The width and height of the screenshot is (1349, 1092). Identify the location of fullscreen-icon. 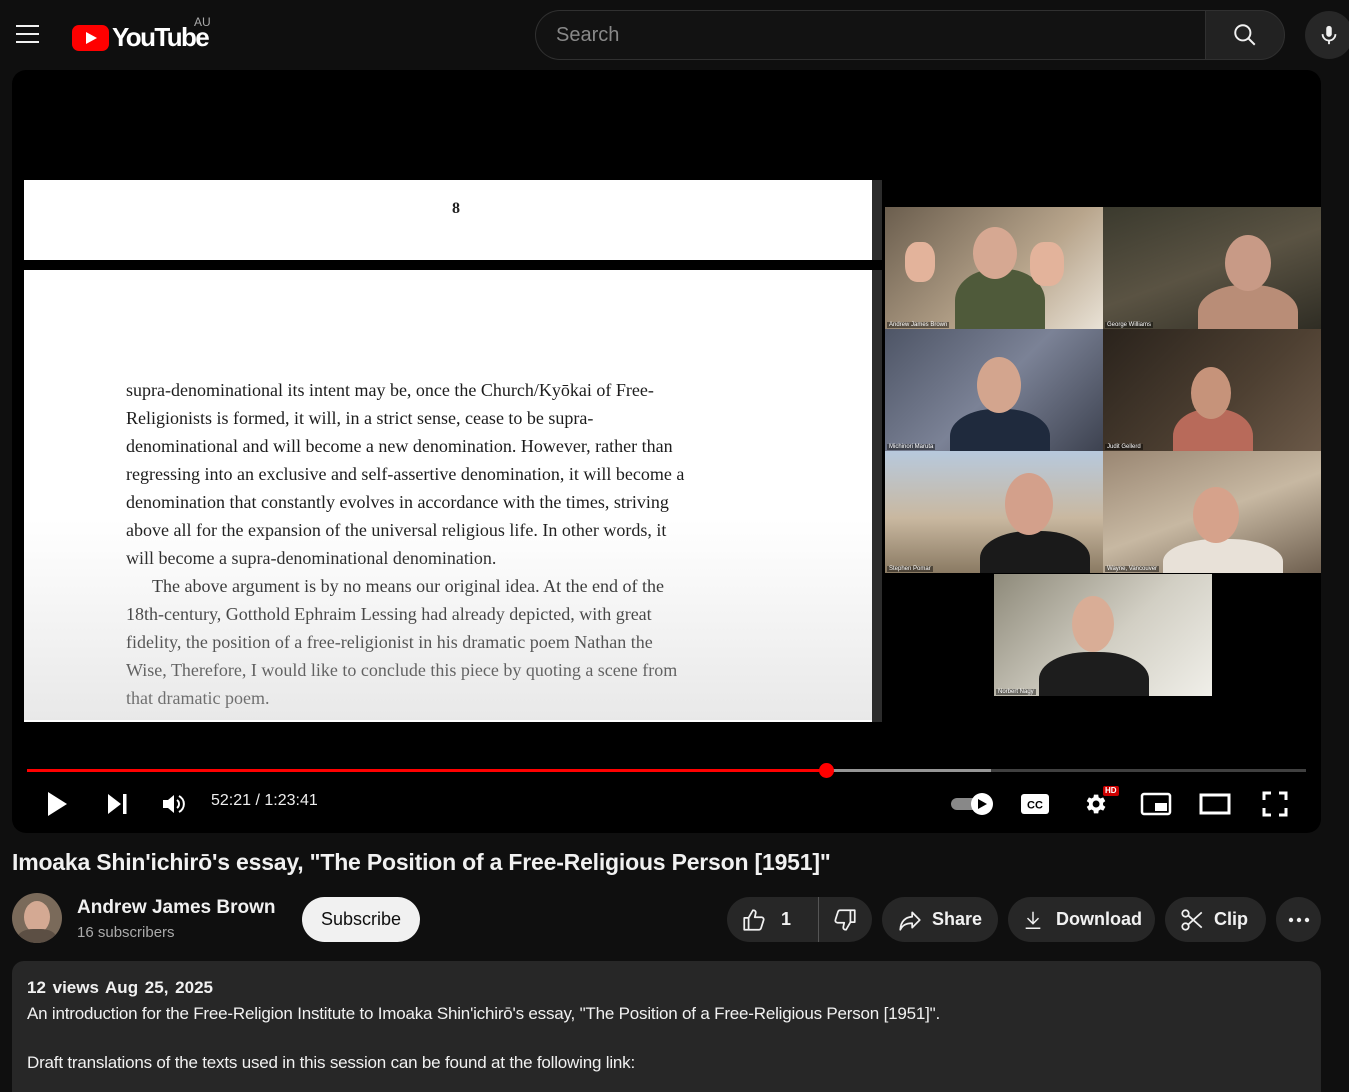
(1275, 804).